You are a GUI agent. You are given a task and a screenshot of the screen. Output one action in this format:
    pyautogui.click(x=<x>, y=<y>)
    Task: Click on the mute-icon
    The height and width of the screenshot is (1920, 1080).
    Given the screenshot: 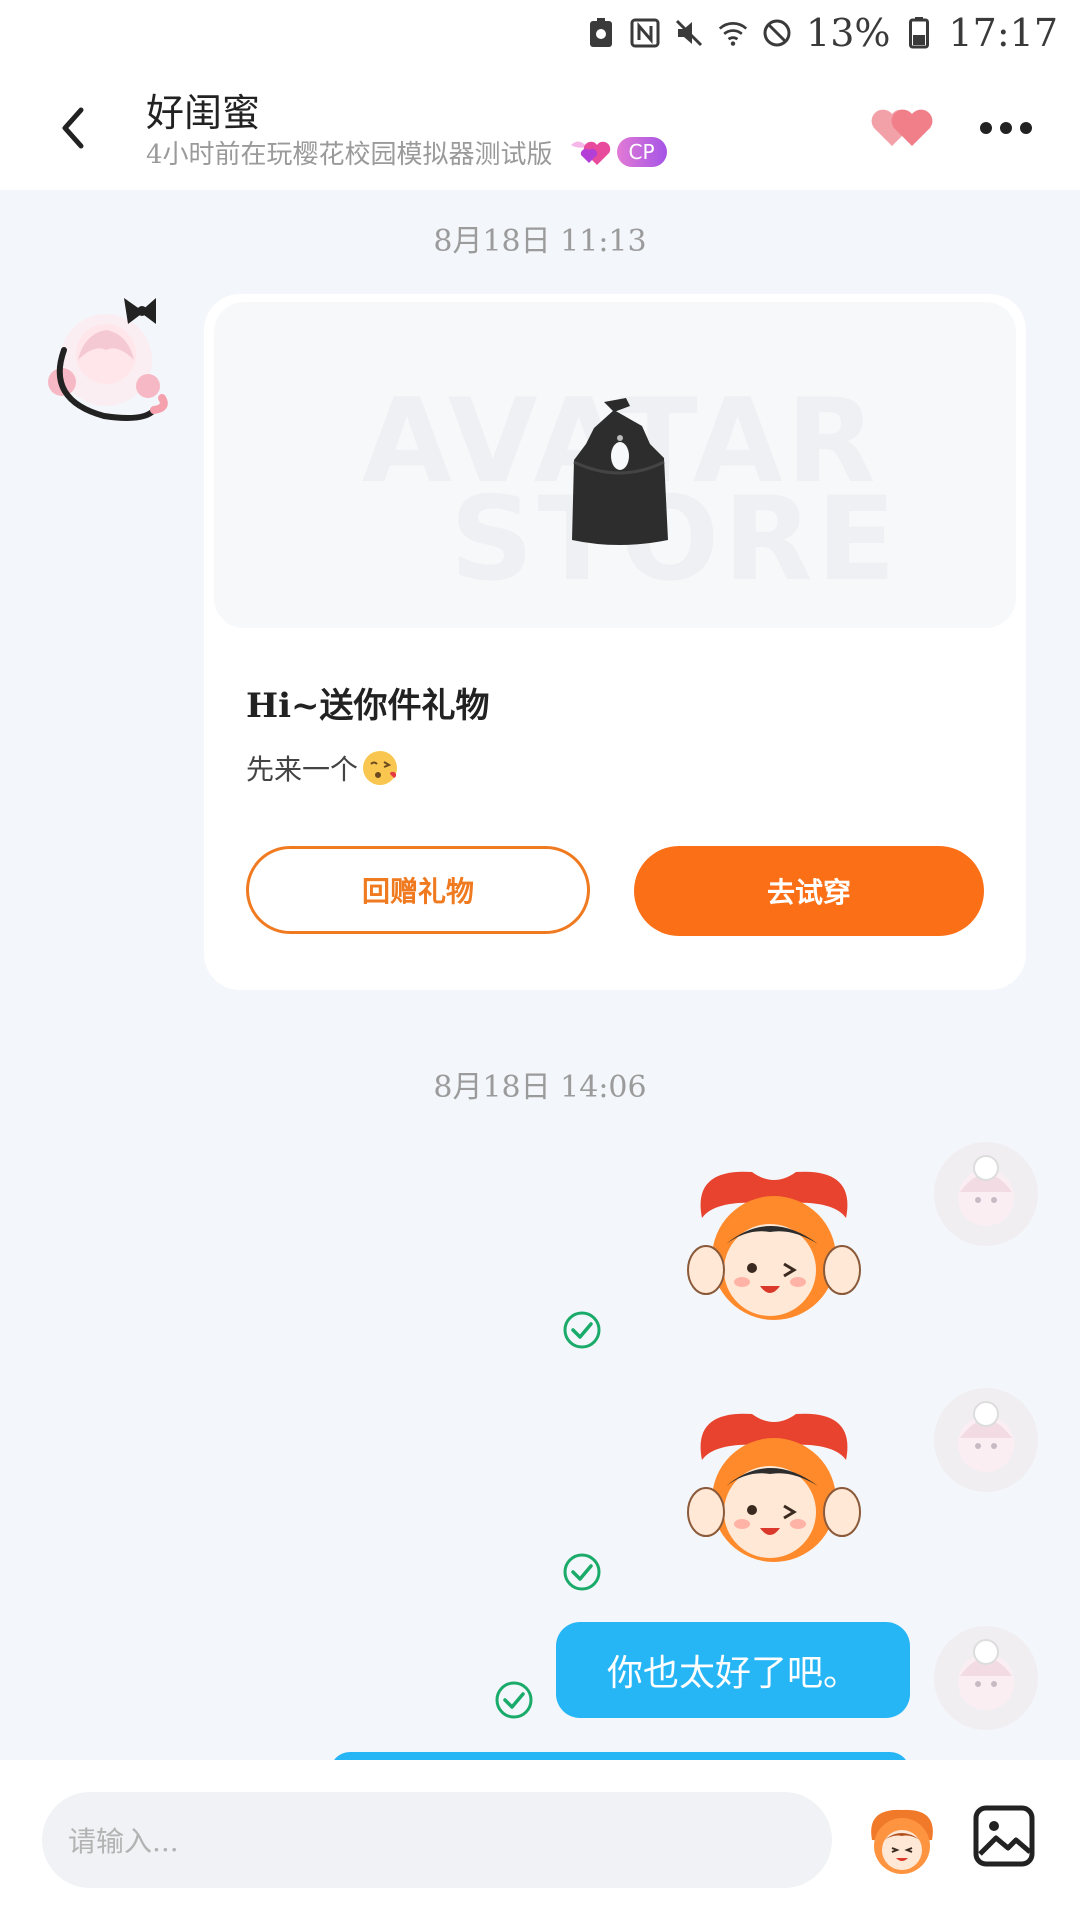 What is the action you would take?
    pyautogui.click(x=689, y=33)
    